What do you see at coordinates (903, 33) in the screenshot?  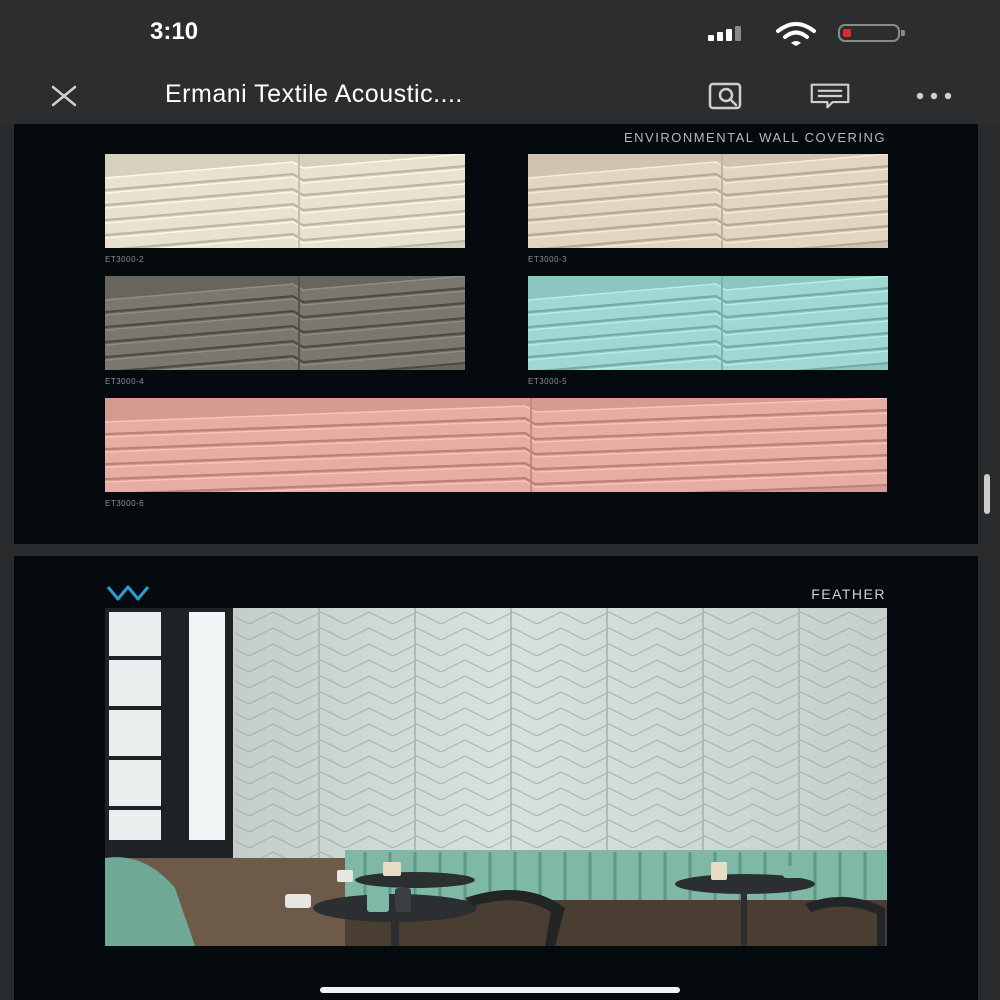 I see `battery-tip` at bounding box center [903, 33].